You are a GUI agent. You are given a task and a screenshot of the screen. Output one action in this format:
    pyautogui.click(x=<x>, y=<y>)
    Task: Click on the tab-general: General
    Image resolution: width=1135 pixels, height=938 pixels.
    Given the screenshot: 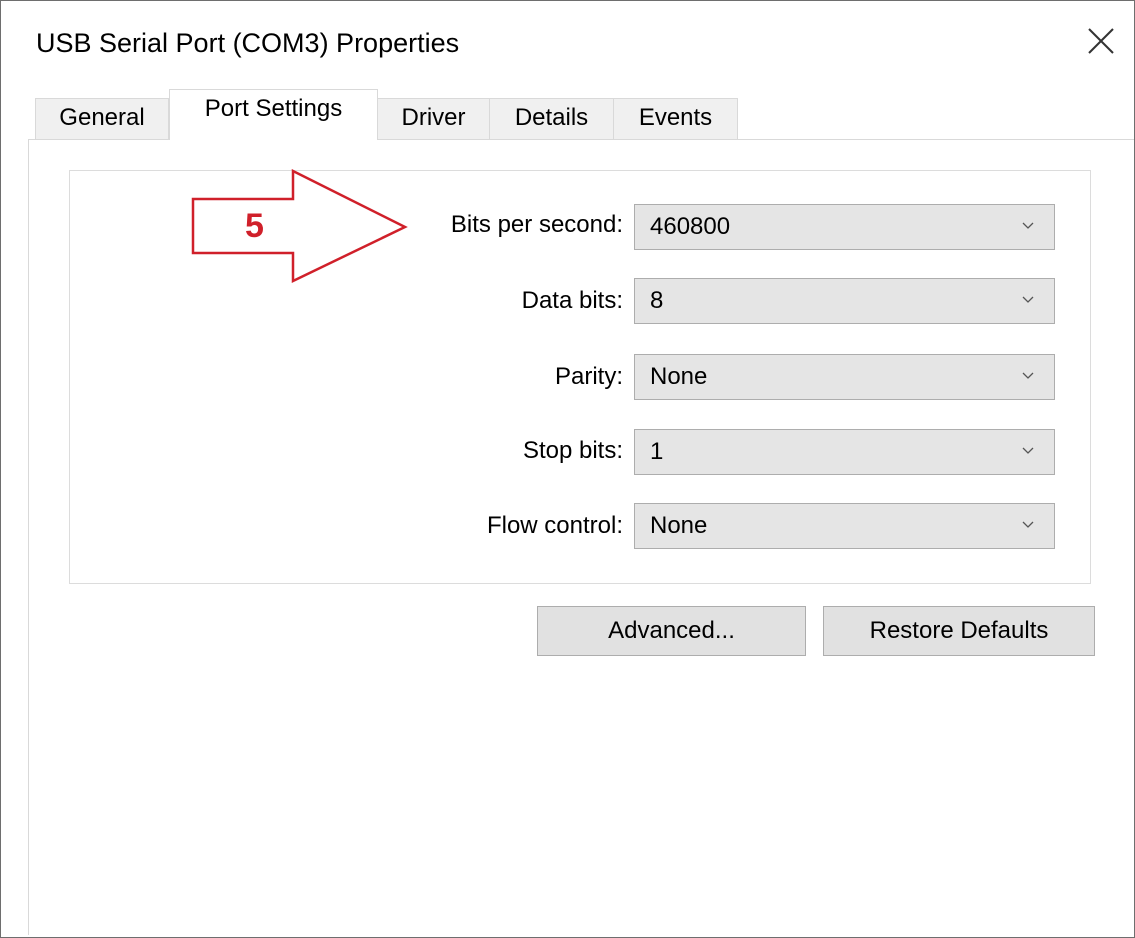 What is the action you would take?
    pyautogui.click(x=102, y=118)
    